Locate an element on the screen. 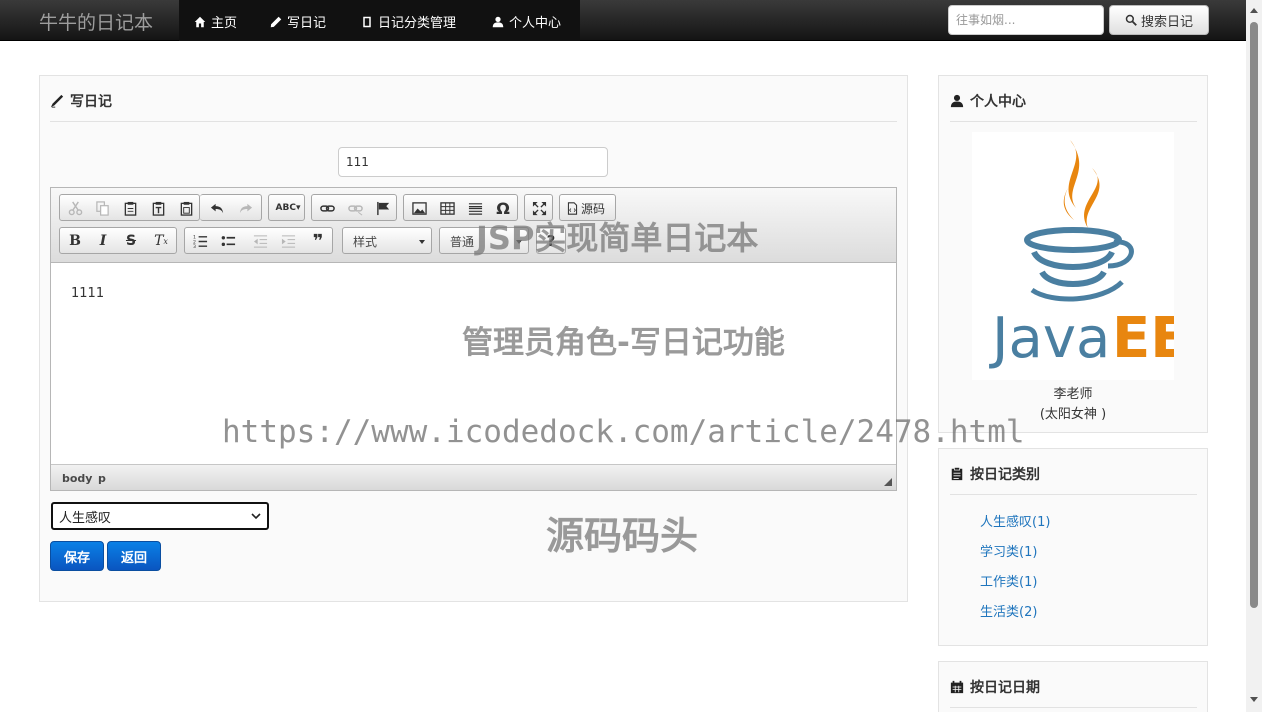  save-button: 保存 is located at coordinates (77, 556).